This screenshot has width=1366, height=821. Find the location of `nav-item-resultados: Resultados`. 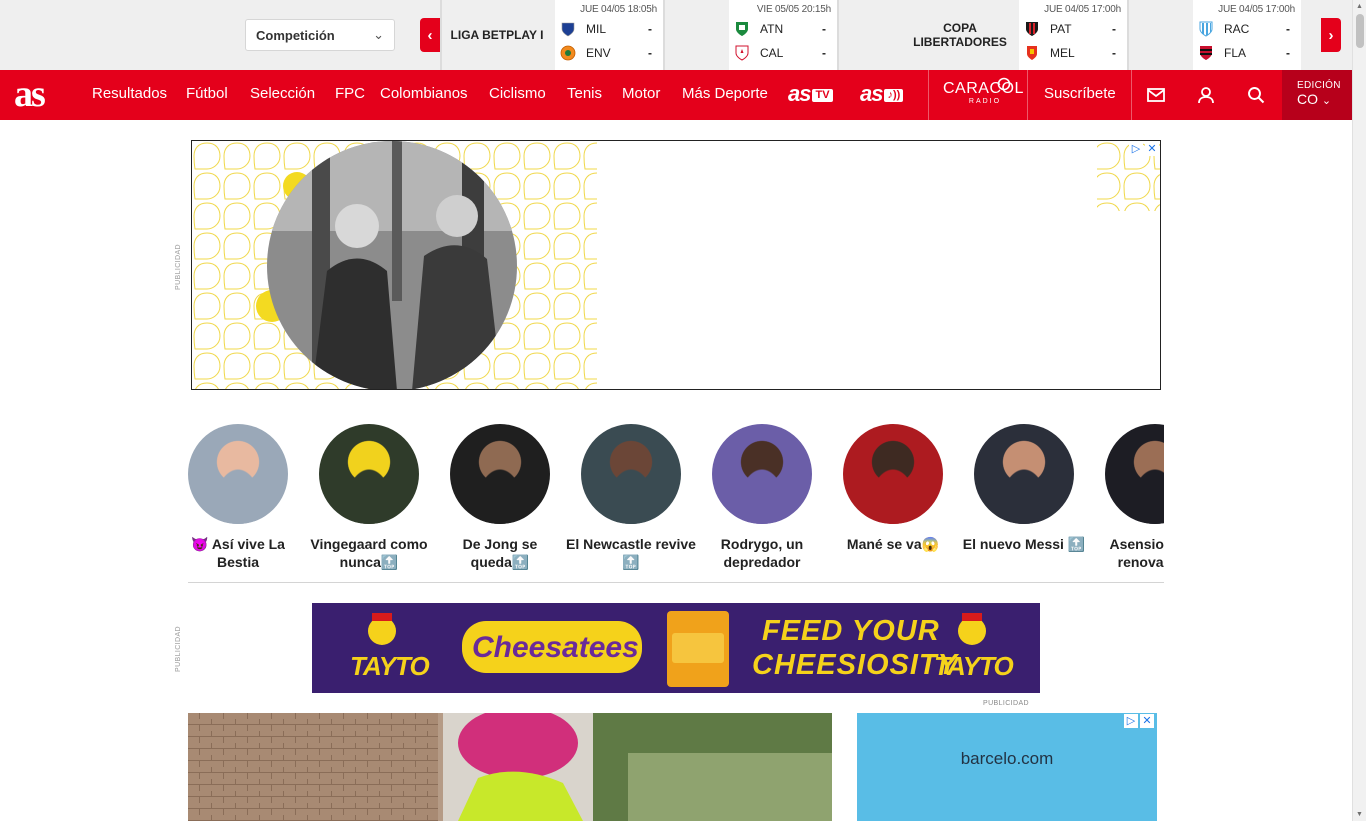

nav-item-resultados: Resultados is located at coordinates (129, 95).